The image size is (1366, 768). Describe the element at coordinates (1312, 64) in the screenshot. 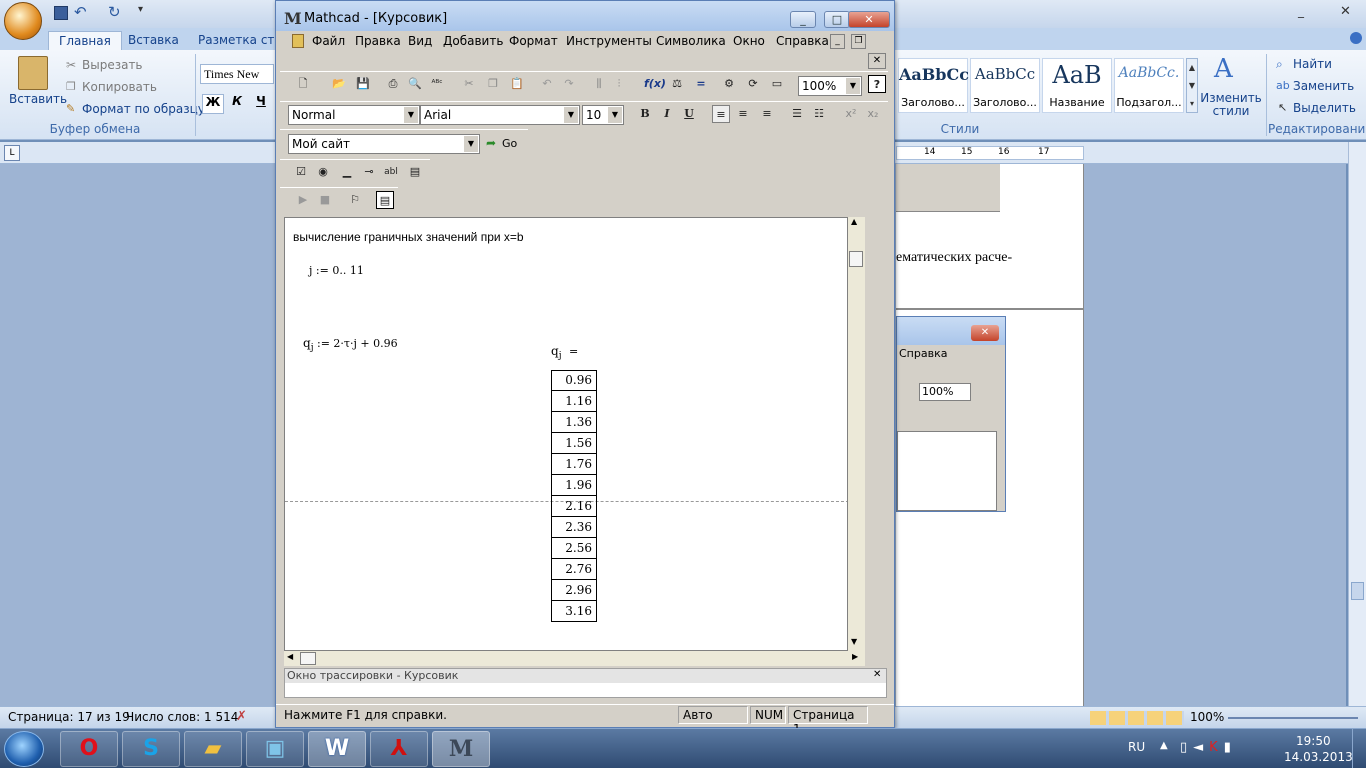

I see `find-button: Найти` at that location.